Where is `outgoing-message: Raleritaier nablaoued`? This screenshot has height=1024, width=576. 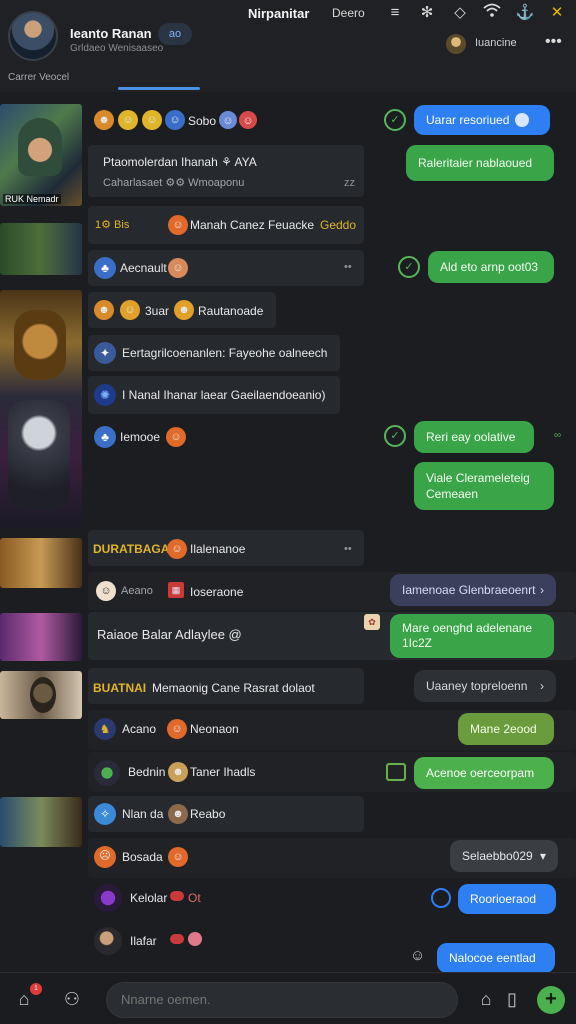 outgoing-message: Raleritaier nablaoued is located at coordinates (480, 163).